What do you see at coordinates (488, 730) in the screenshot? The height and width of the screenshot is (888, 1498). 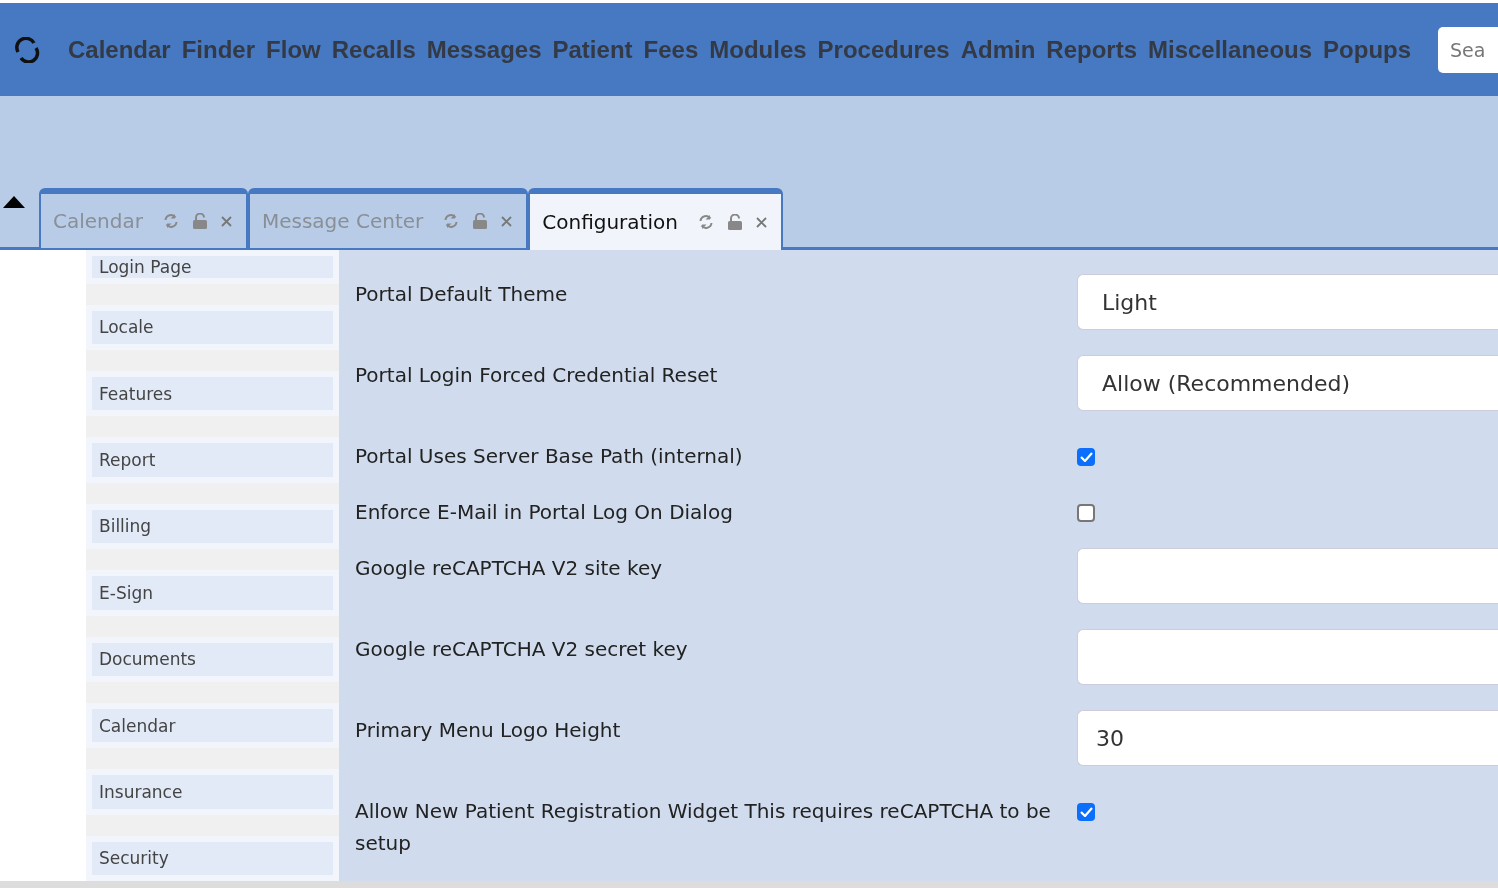 I see `setting-label: Primary Menu Logo Height` at bounding box center [488, 730].